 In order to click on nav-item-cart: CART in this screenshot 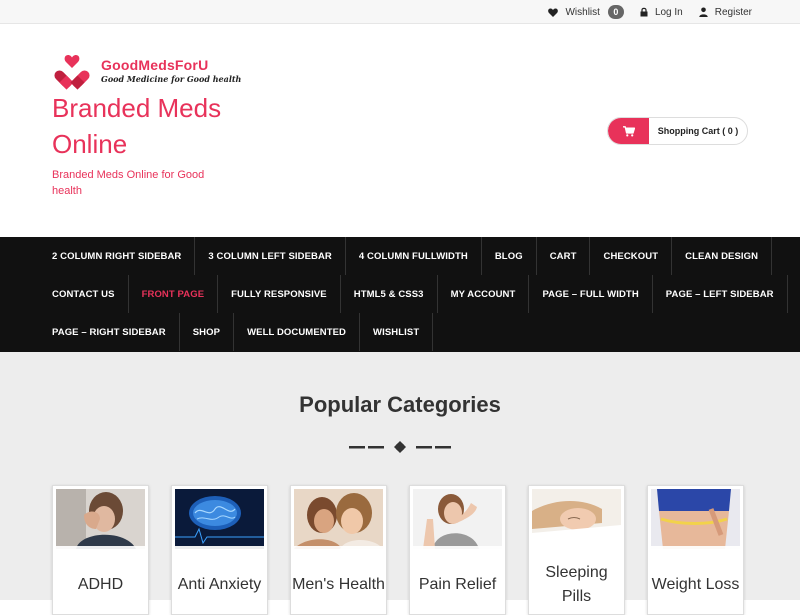, I will do `click(564, 256)`.